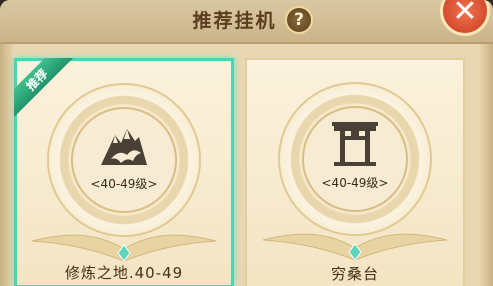 The width and height of the screenshot is (493, 286). I want to click on gate-icon, so click(355, 143).